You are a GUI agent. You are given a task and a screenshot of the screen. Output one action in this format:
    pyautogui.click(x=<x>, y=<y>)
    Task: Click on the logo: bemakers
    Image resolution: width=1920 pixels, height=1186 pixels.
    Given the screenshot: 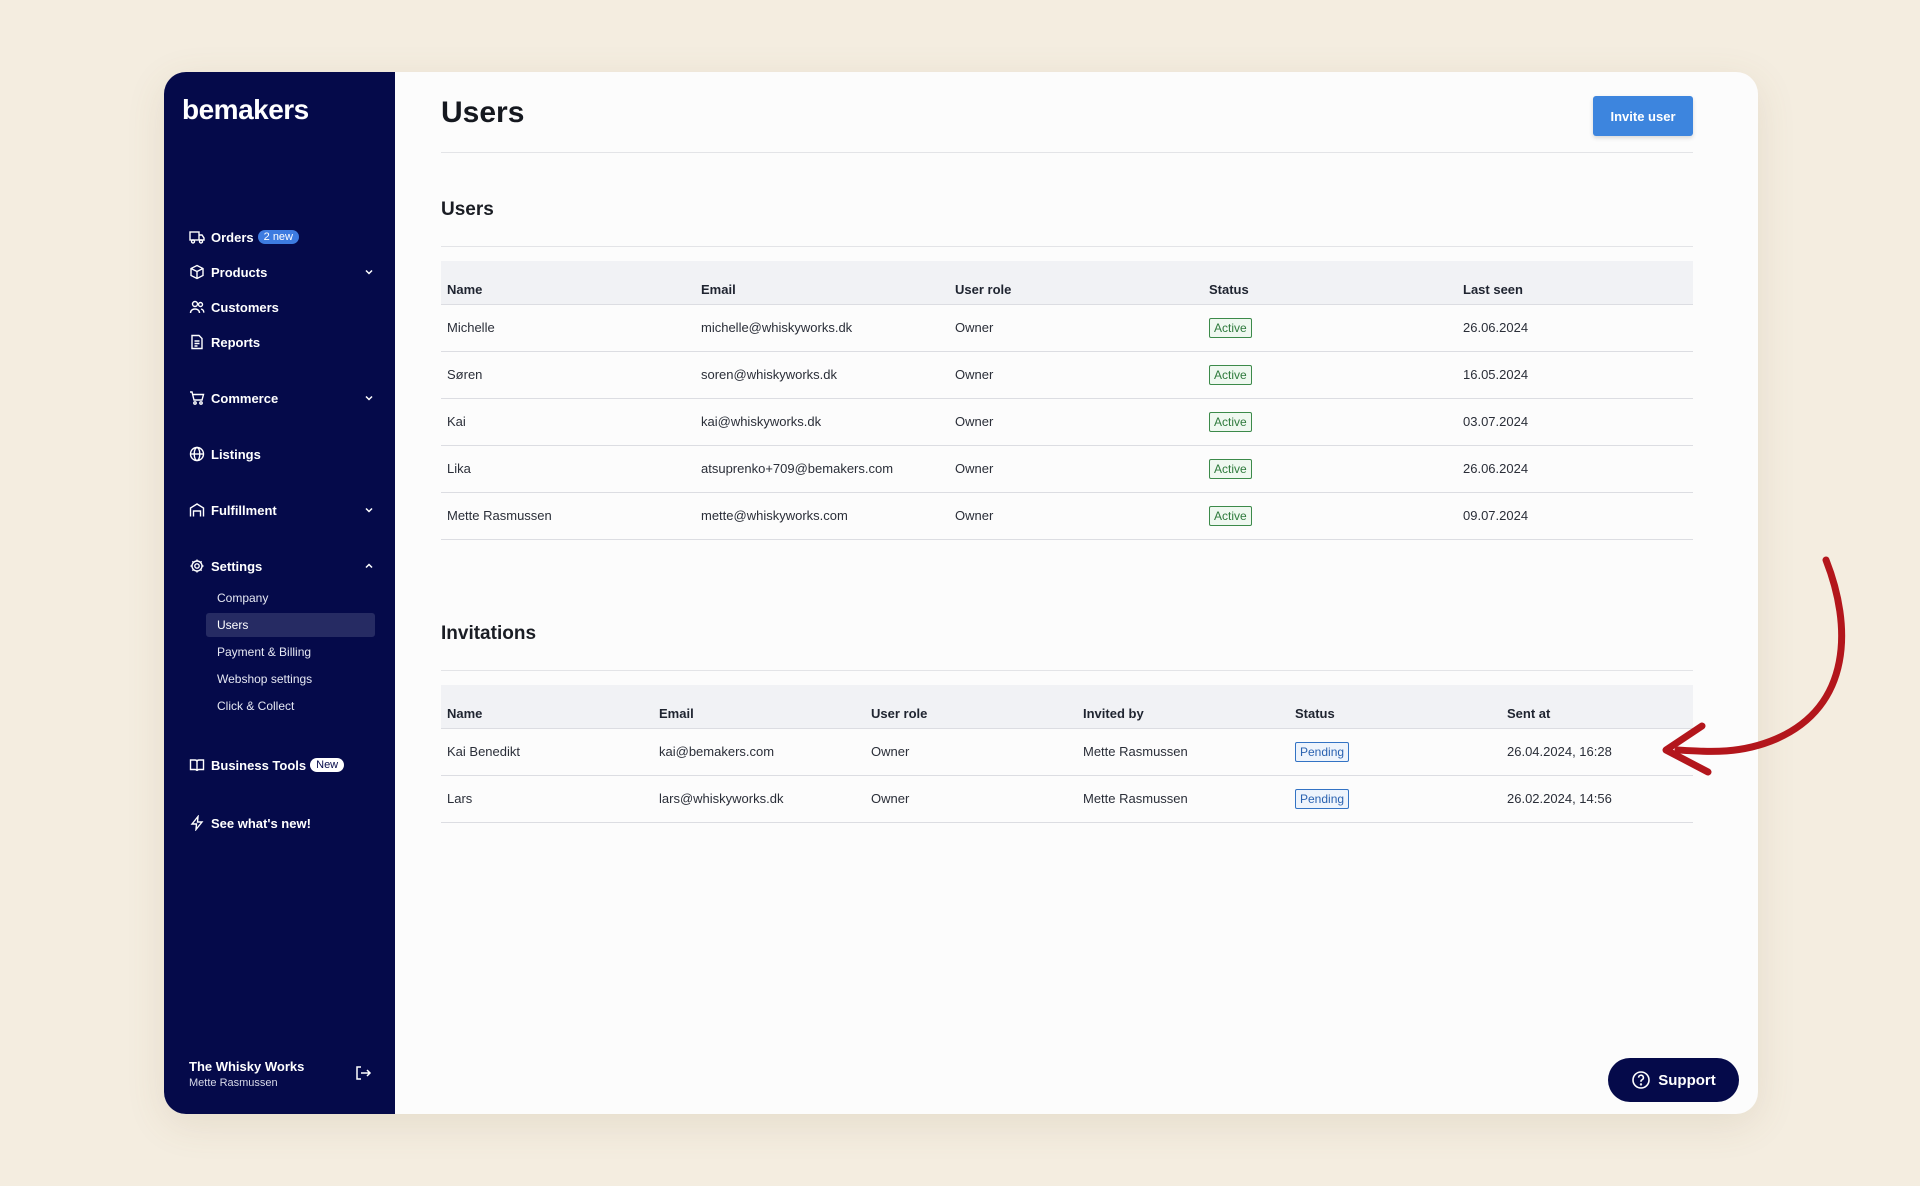 What is the action you would take?
    pyautogui.click(x=245, y=109)
    